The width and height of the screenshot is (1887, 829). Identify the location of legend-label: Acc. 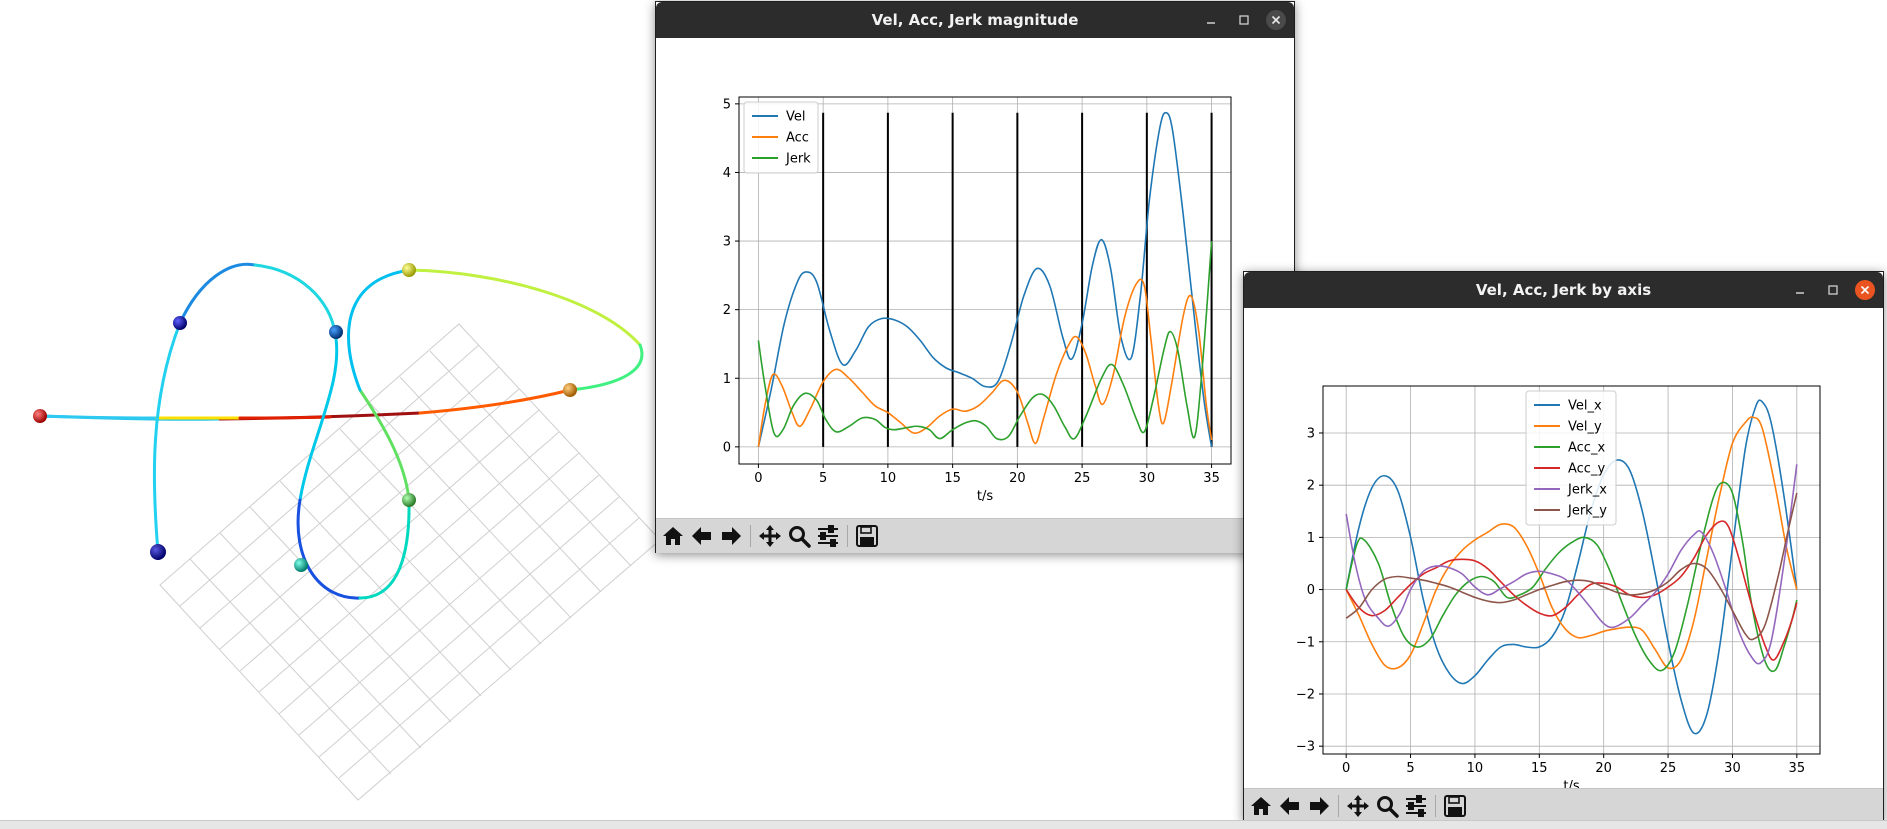
(797, 138).